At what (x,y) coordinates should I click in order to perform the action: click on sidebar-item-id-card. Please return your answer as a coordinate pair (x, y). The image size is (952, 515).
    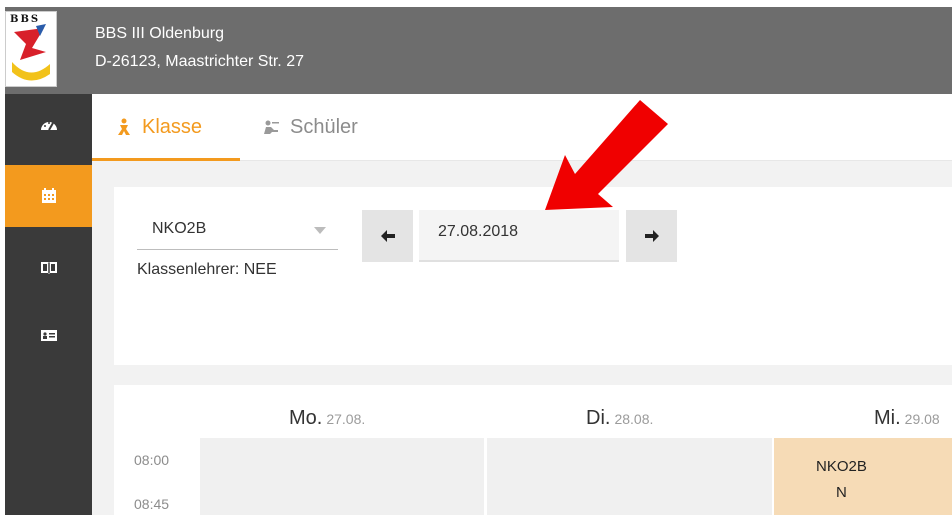
    Looking at the image, I should click on (48, 335).